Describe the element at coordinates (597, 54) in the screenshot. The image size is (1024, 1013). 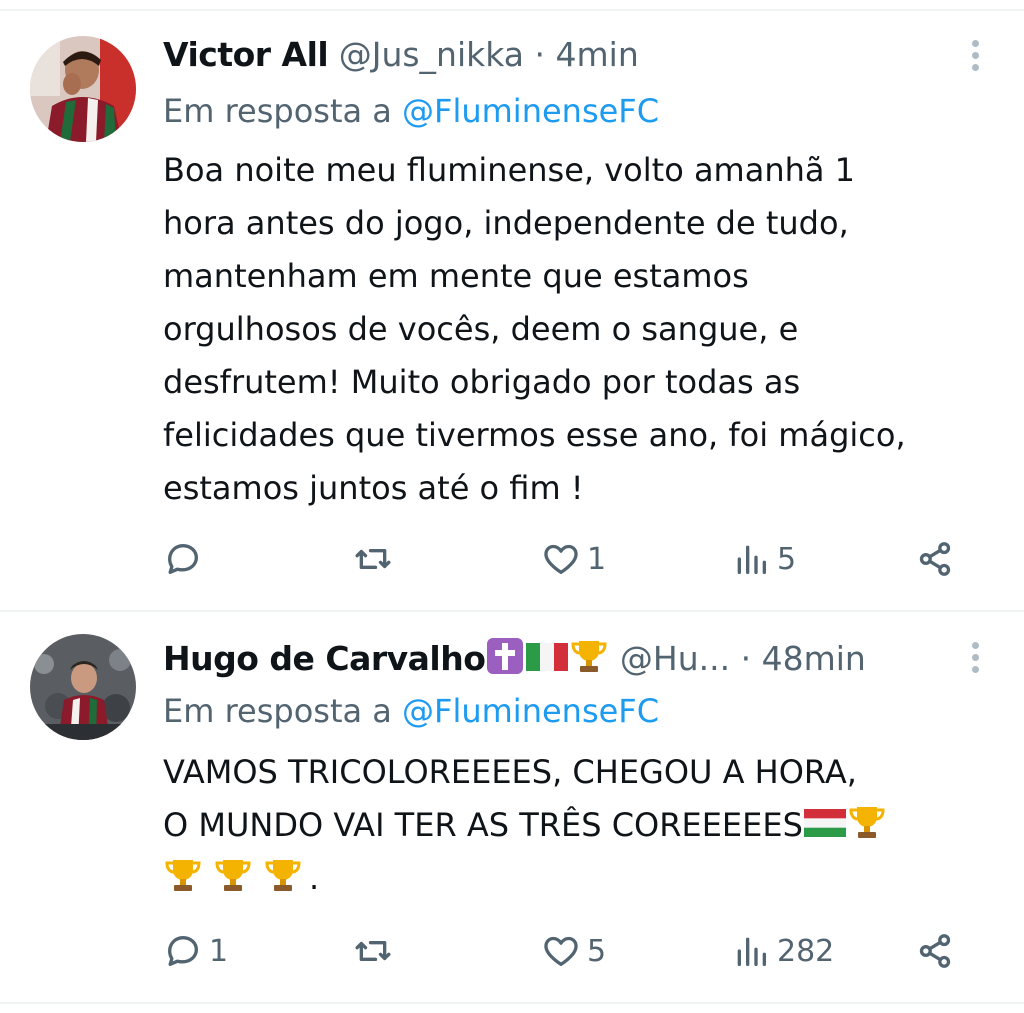
I see `timestamp: 4min` at that location.